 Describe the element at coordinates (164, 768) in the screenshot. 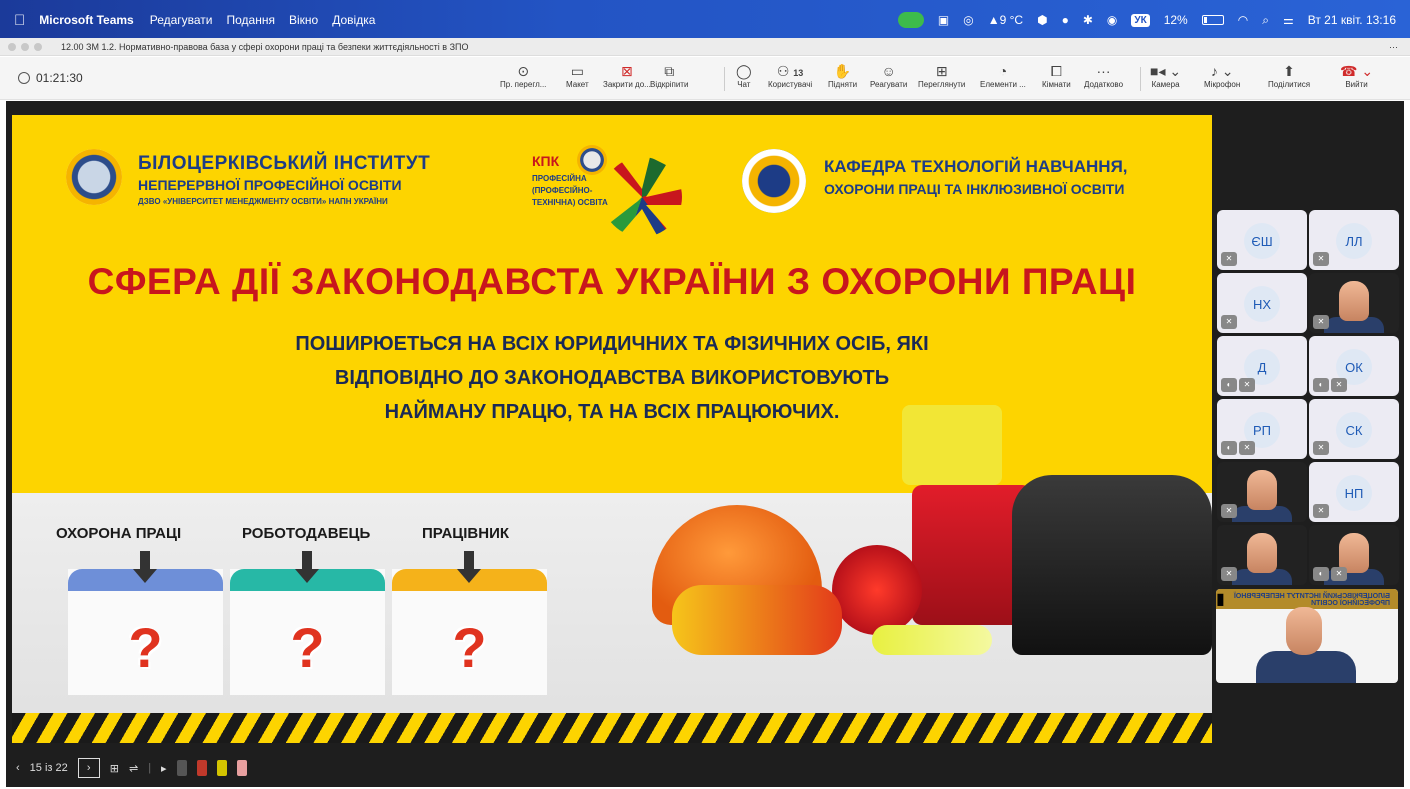

I see `pointer-tool-icon: ▸` at that location.